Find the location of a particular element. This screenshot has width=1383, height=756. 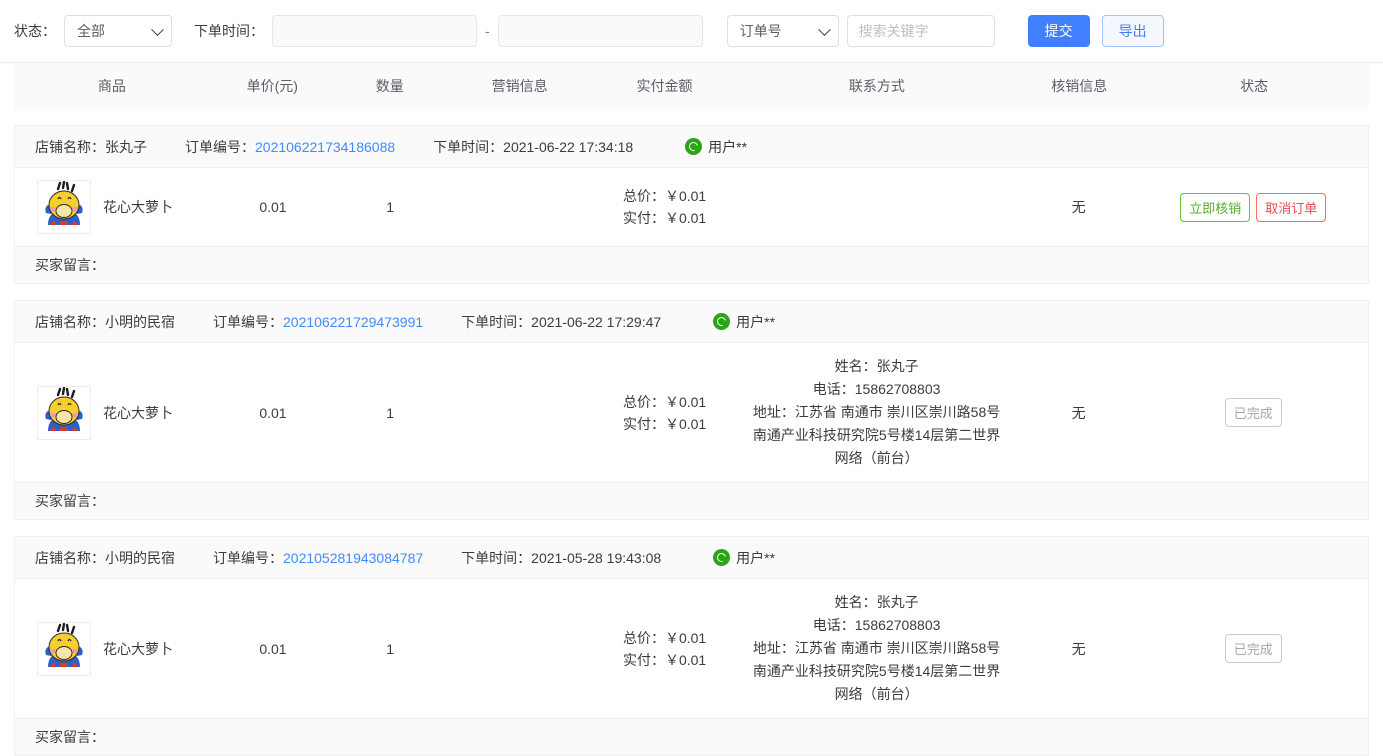

column-header-verify: 核销信息 is located at coordinates (1079, 86).